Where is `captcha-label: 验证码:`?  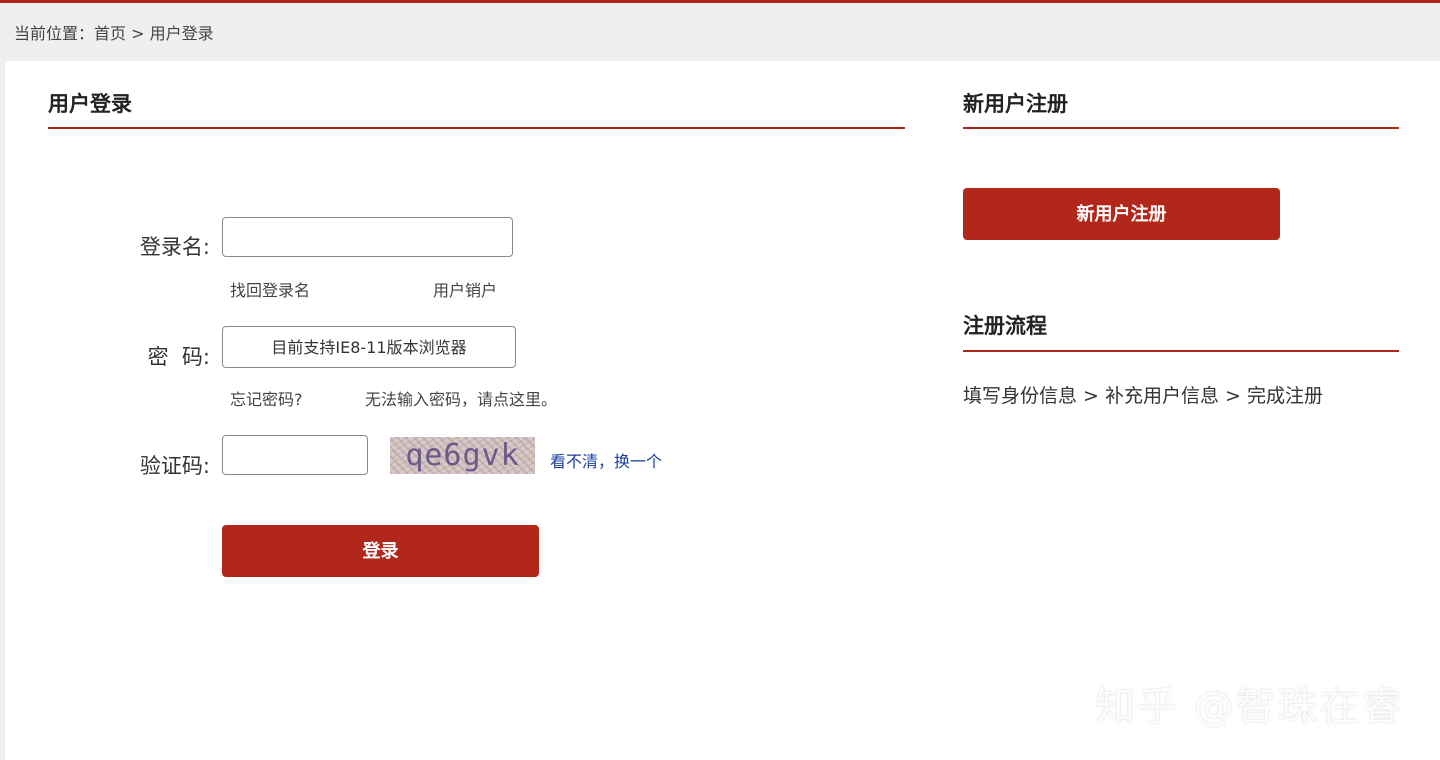
captcha-label: 验证码: is located at coordinates (174, 466).